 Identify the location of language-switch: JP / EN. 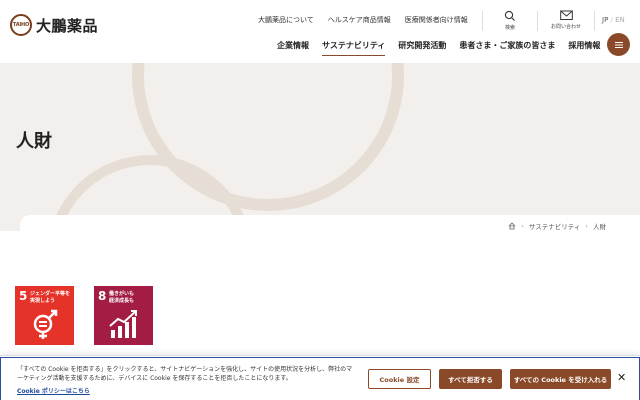
(613, 20).